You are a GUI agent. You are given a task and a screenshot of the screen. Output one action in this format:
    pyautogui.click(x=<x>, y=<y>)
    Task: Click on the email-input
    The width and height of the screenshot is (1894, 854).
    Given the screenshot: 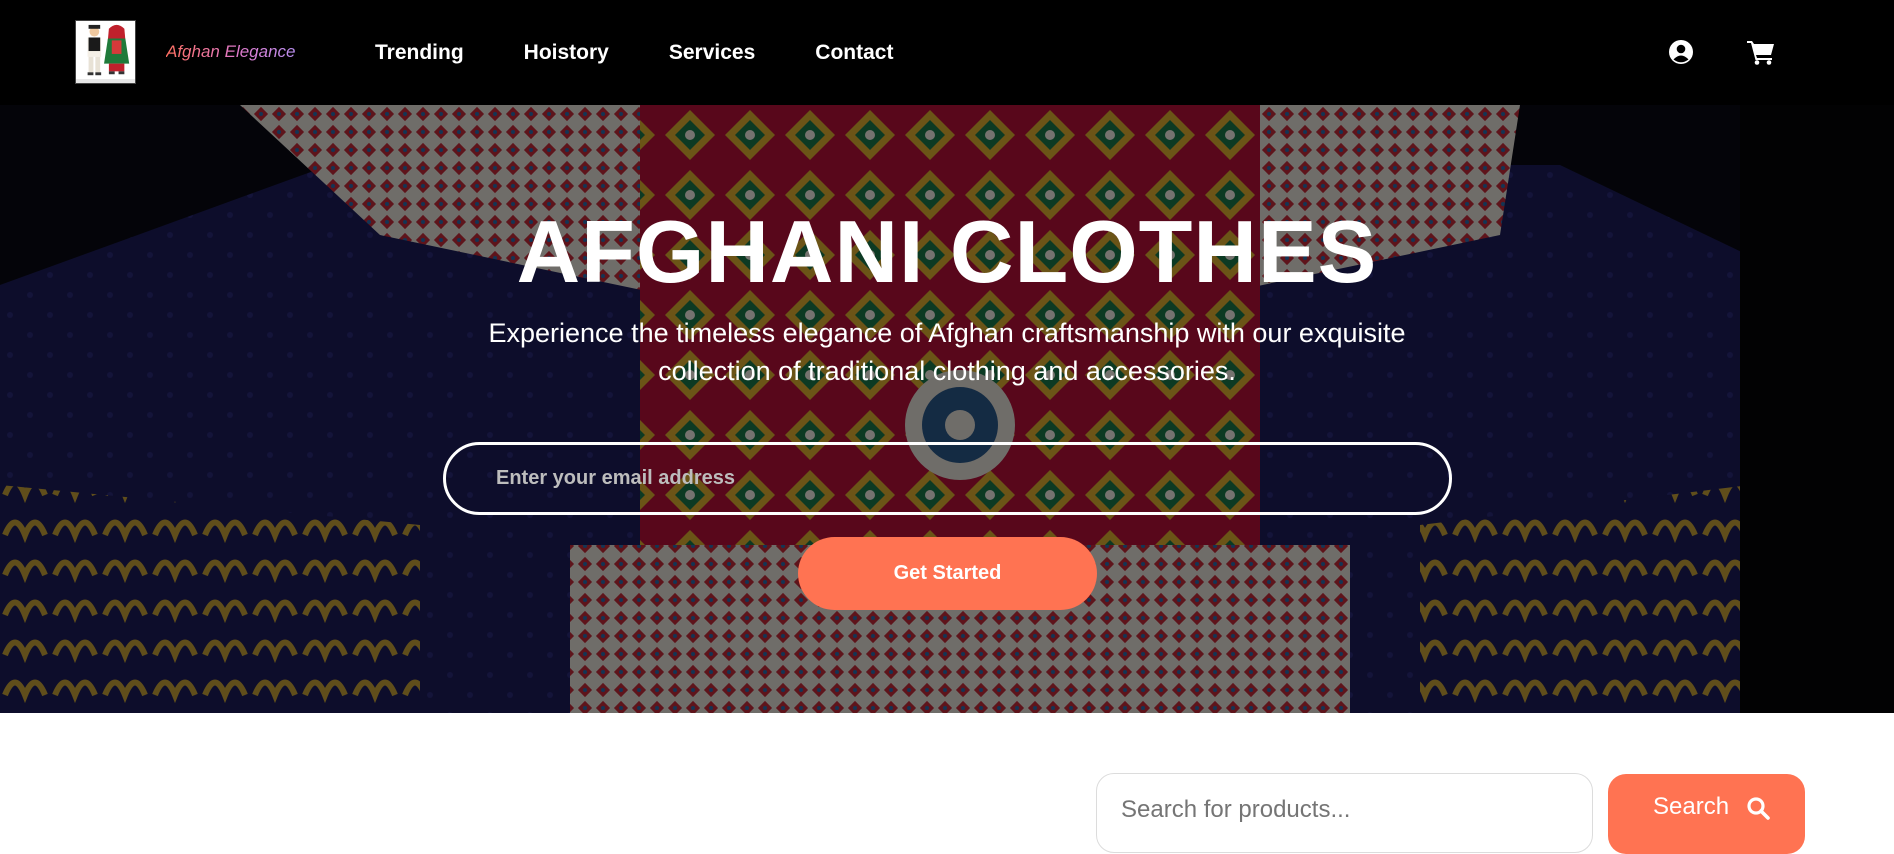 What is the action you would take?
    pyautogui.click(x=946, y=478)
    